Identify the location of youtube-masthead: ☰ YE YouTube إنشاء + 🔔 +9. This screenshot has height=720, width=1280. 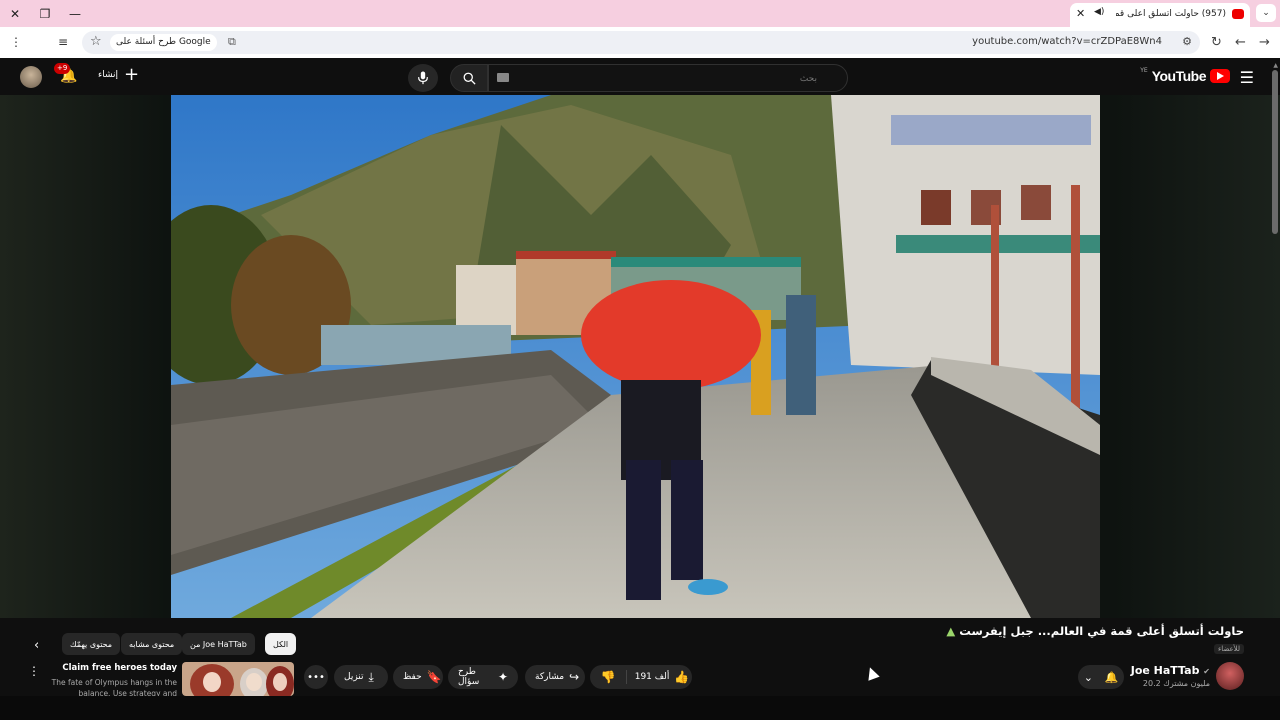
(640, 76).